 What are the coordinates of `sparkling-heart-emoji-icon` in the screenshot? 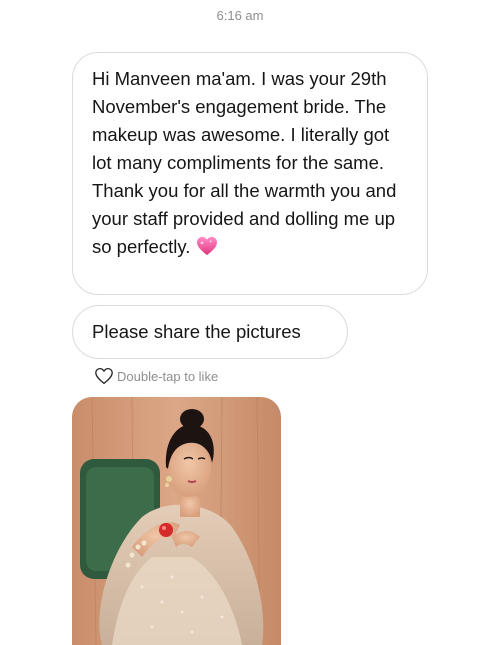 It's located at (207, 246).